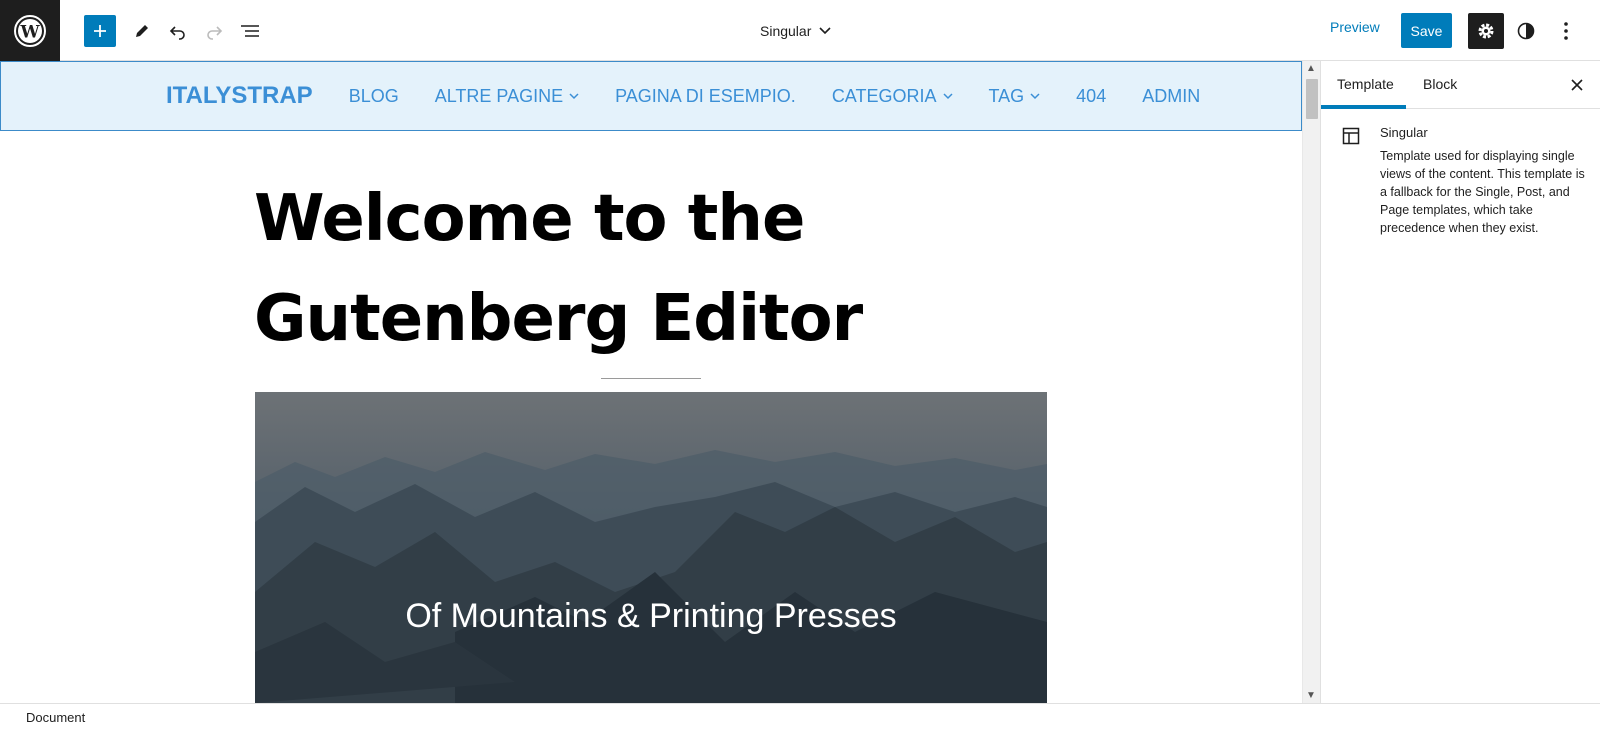 Image resolution: width=1600 pixels, height=729 pixels. I want to click on gear-icon, so click(1486, 31).